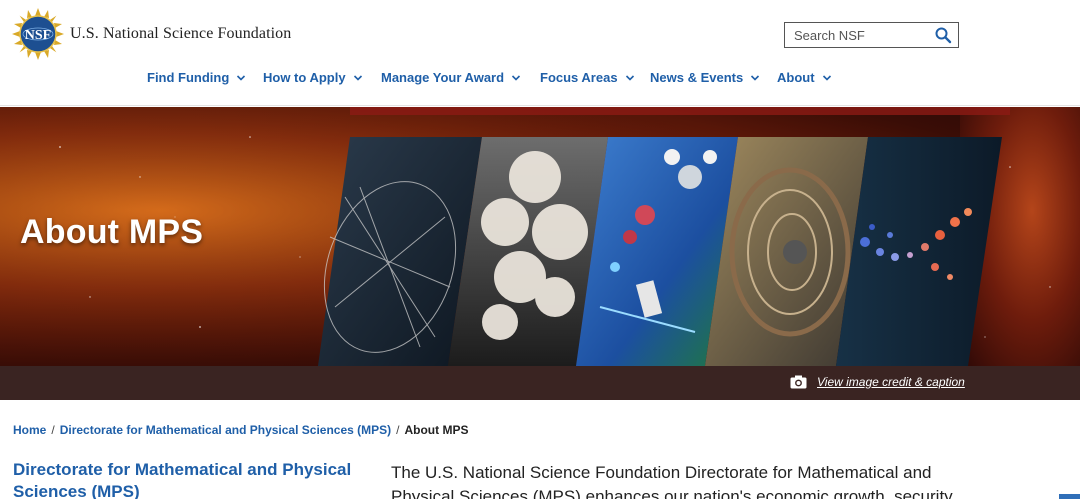 The image size is (1080, 499). I want to click on seal-text: NSF, so click(38, 35).